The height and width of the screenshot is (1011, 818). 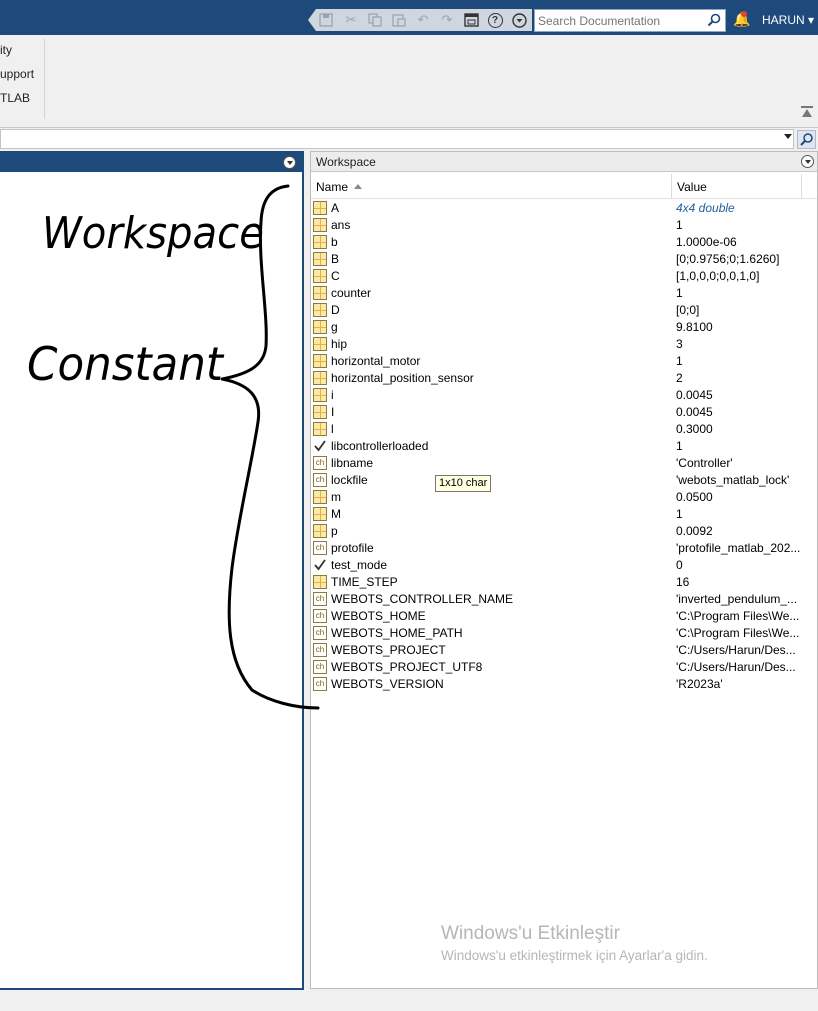 I want to click on cut-icon: ✂, so click(x=351, y=20).